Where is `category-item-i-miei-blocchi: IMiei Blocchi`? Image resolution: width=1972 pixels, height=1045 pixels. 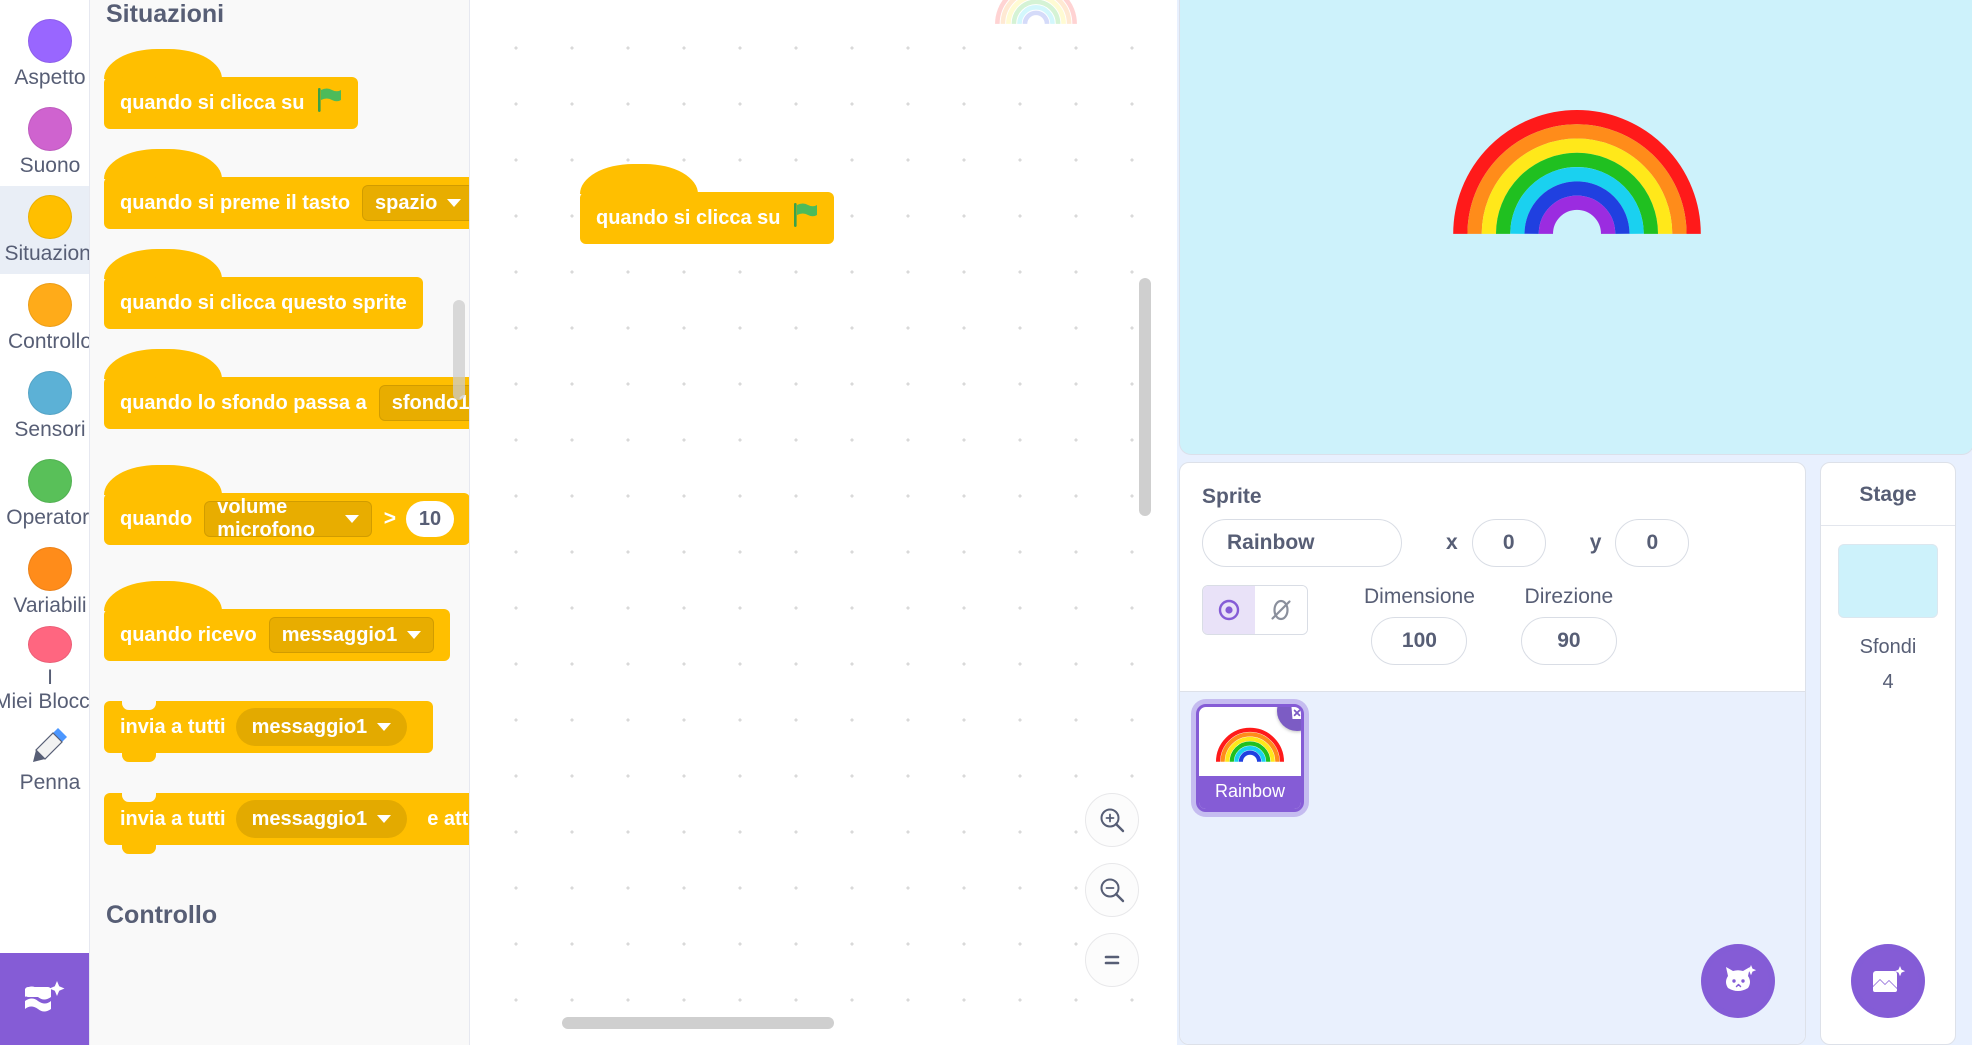 category-item-i-miei-blocchi: IMiei Blocchi is located at coordinates (44, 670).